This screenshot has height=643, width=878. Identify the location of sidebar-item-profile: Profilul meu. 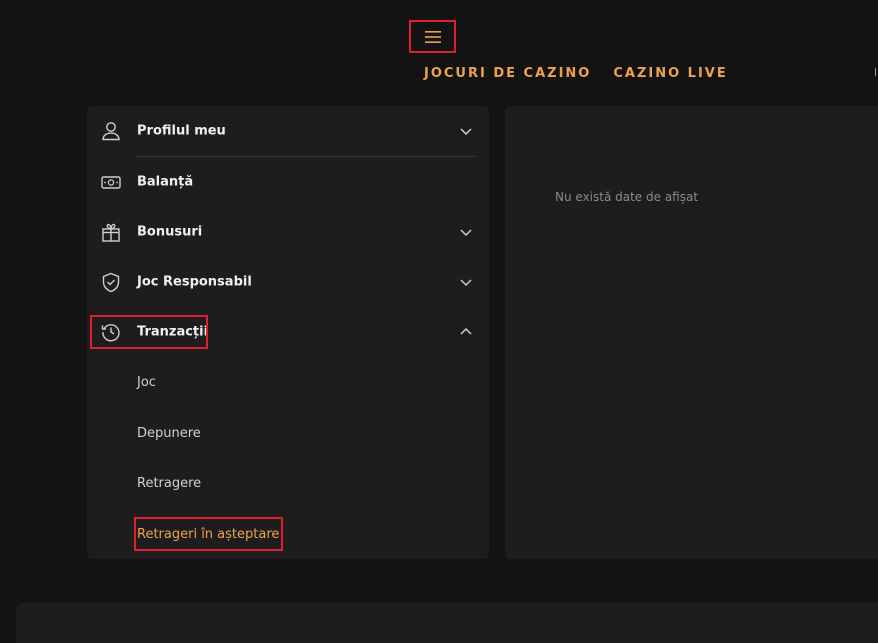
(288, 131).